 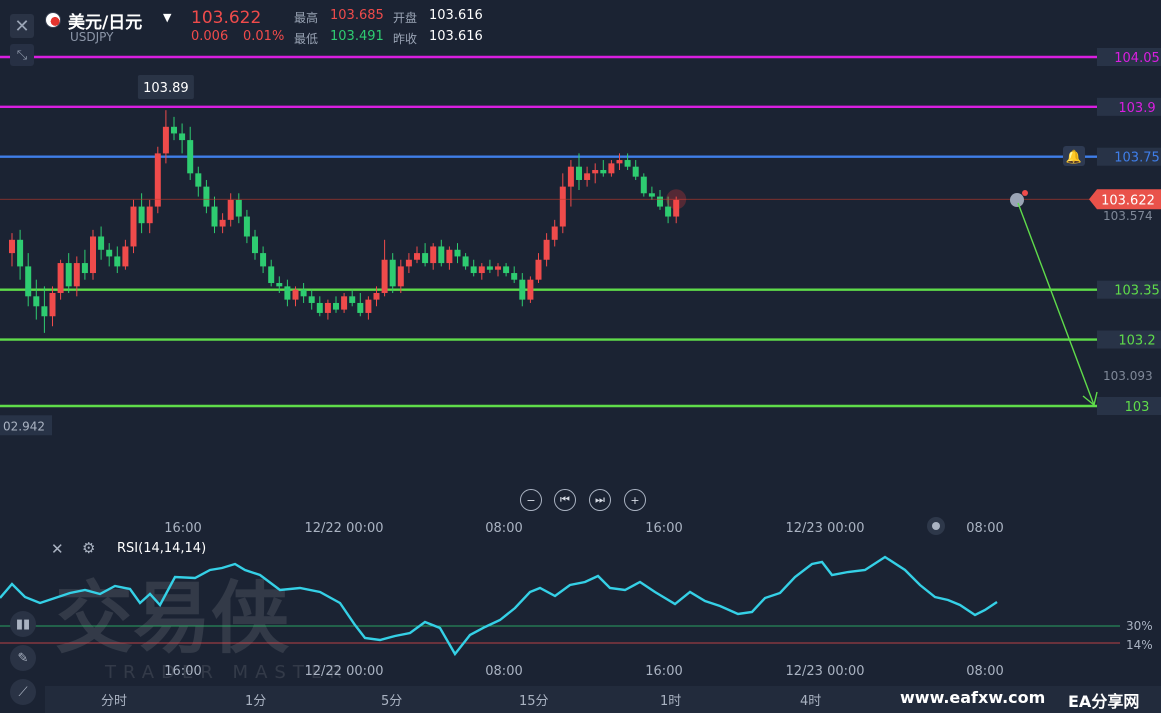 I want to click on scroll-start-button: ⏮, so click(x=565, y=500).